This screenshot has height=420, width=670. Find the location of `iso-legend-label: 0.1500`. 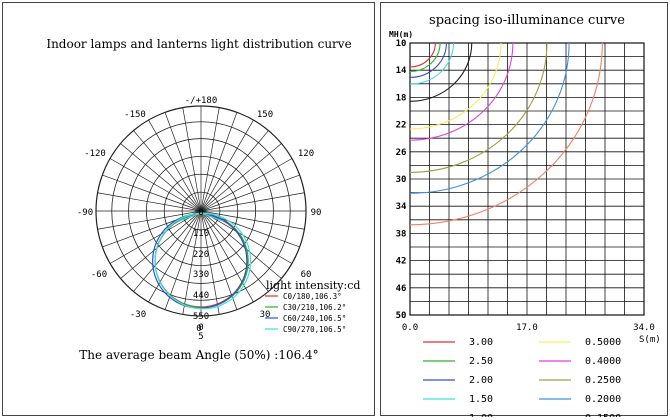

iso-legend-label: 0.1500 is located at coordinates (603, 415).